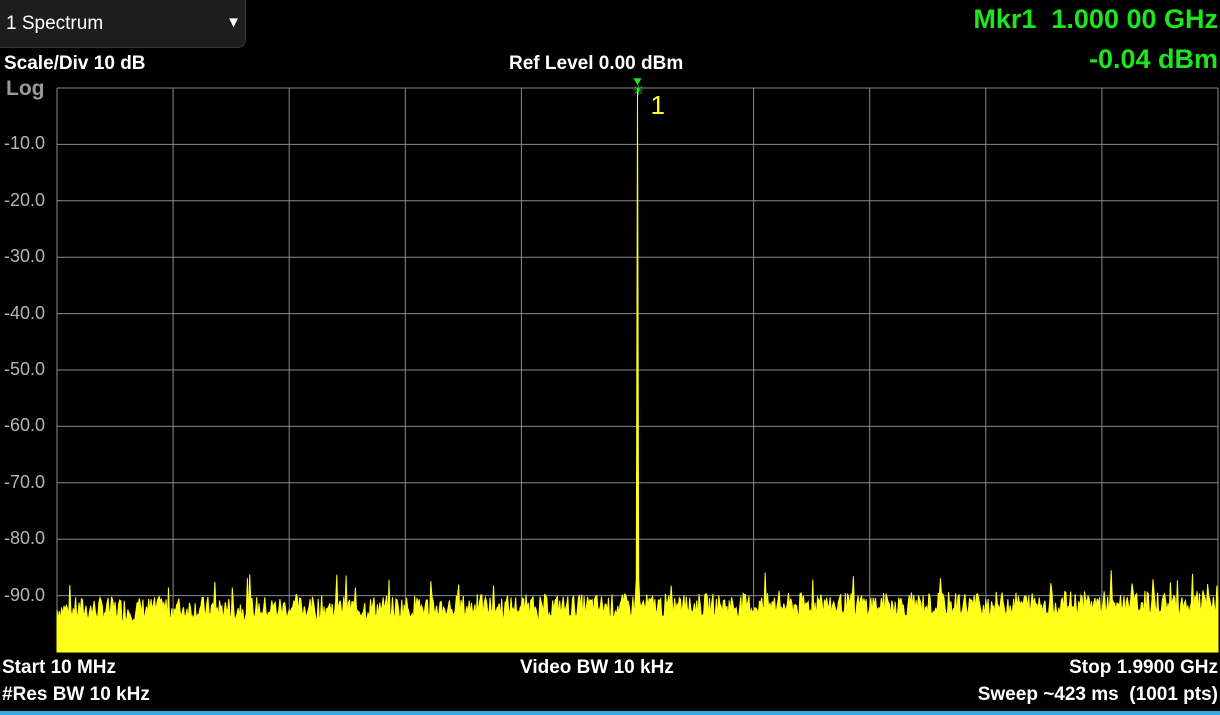 This screenshot has height=715, width=1220. Describe the element at coordinates (25, 199) in the screenshot. I see `y-tick-label: -20.0` at that location.